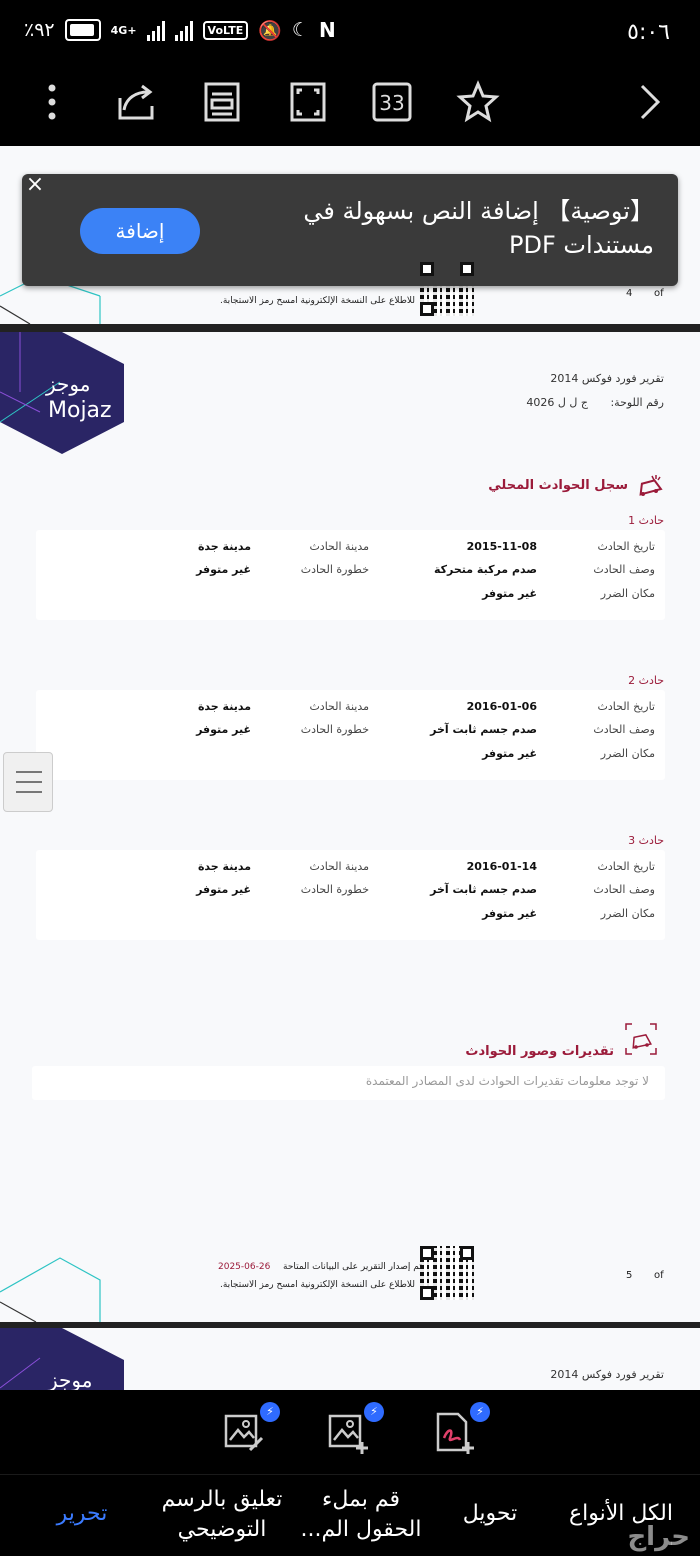  What do you see at coordinates (251, 1428) in the screenshot?
I see `image-edit-icon: ⚡` at bounding box center [251, 1428].